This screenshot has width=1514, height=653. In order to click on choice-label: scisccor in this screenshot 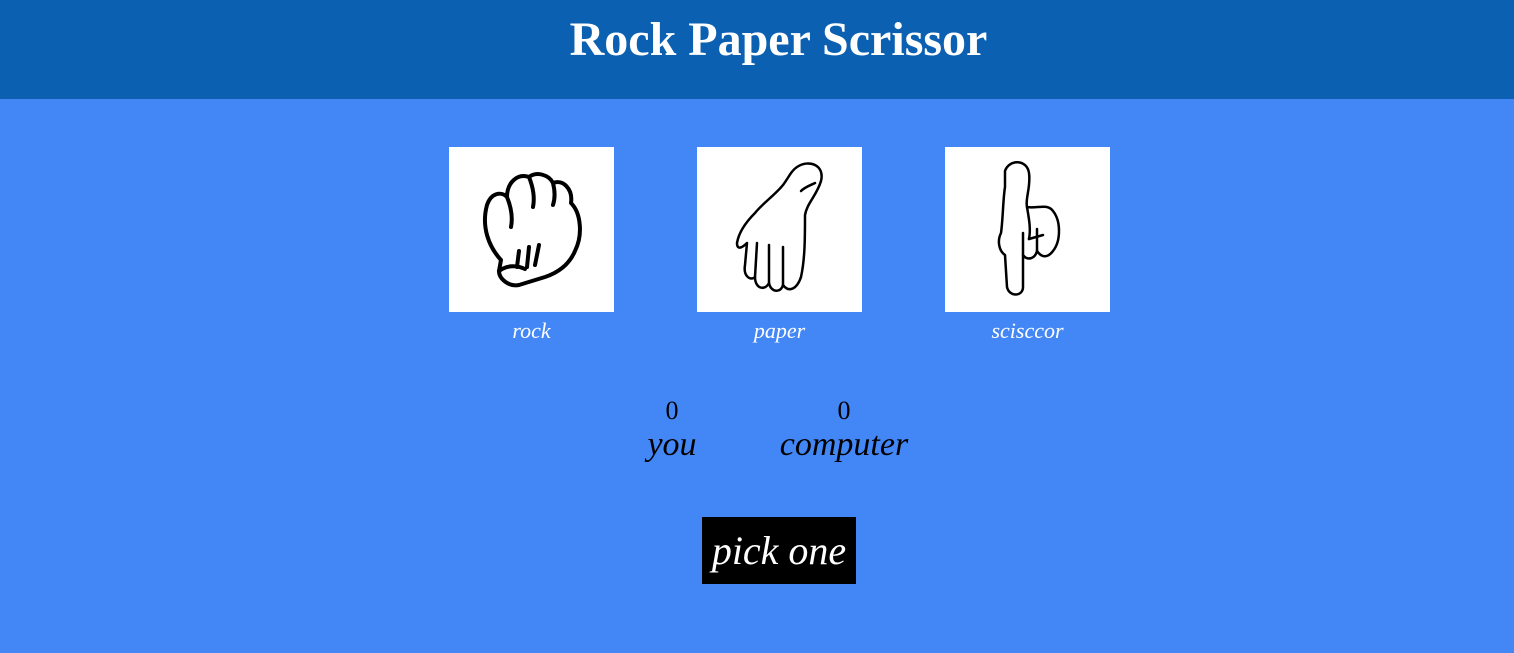, I will do `click(1027, 330)`.